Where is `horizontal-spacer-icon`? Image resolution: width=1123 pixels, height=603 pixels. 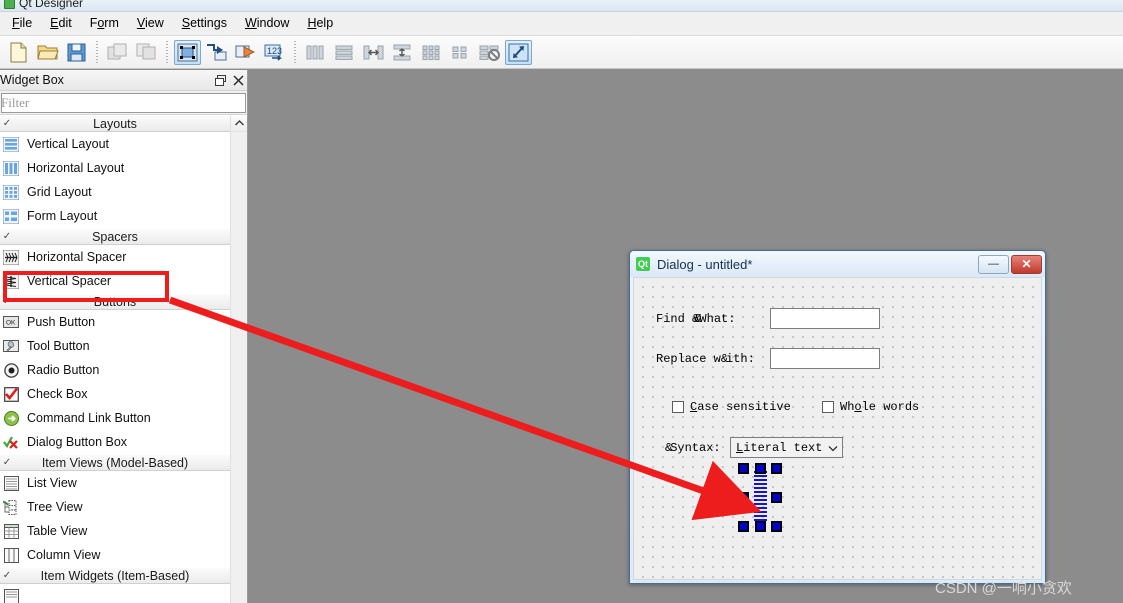
horizontal-spacer-icon is located at coordinates (11, 257).